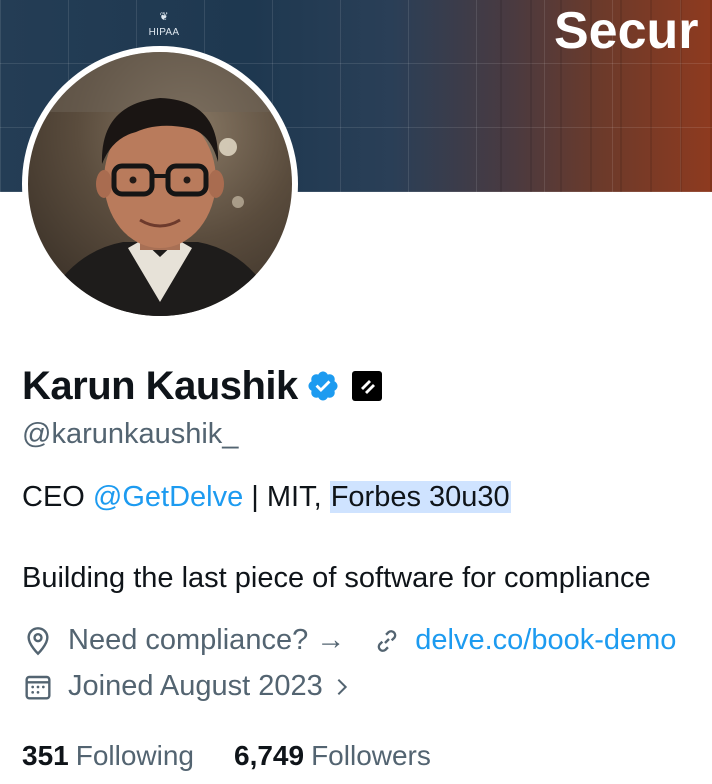 Image resolution: width=712 pixels, height=784 pixels. I want to click on avatar-portrait-illustration, so click(160, 184).